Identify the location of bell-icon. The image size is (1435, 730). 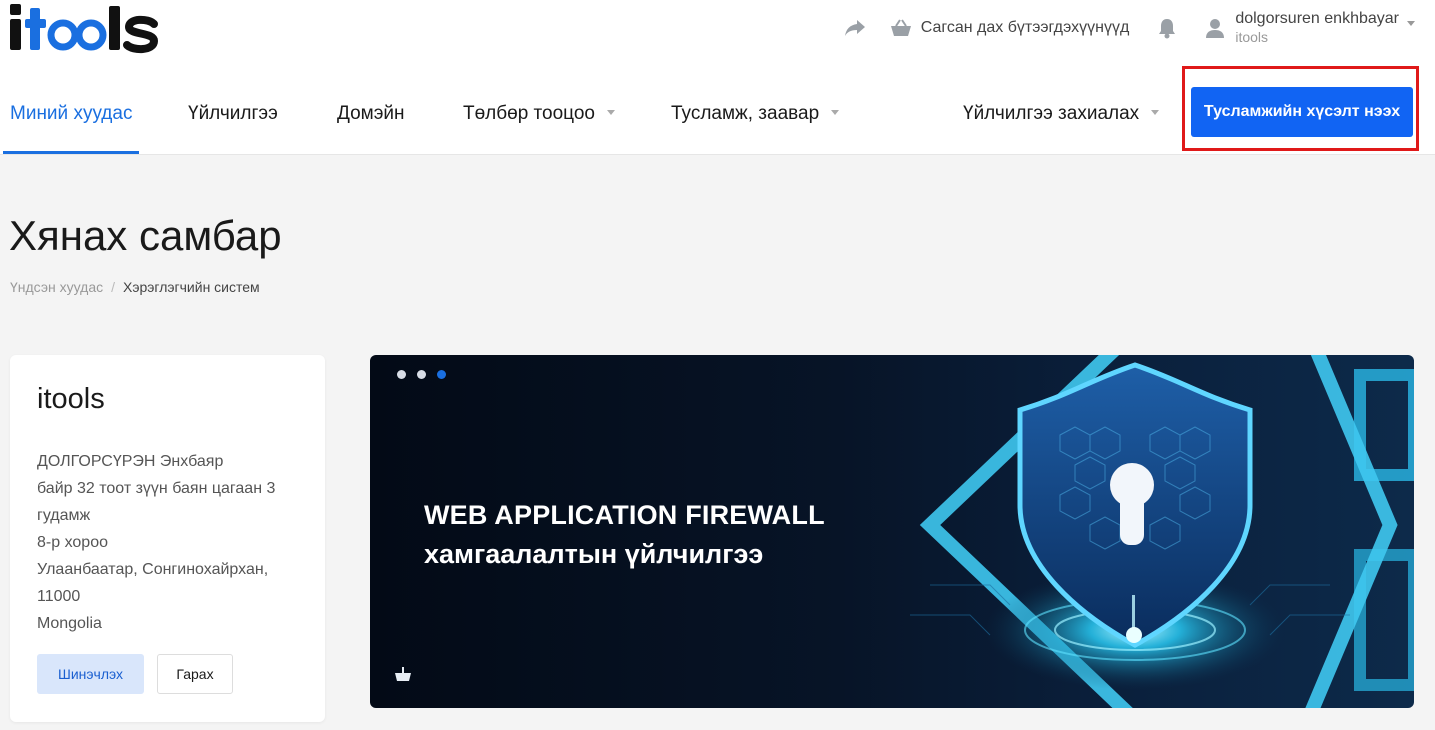
(1167, 28).